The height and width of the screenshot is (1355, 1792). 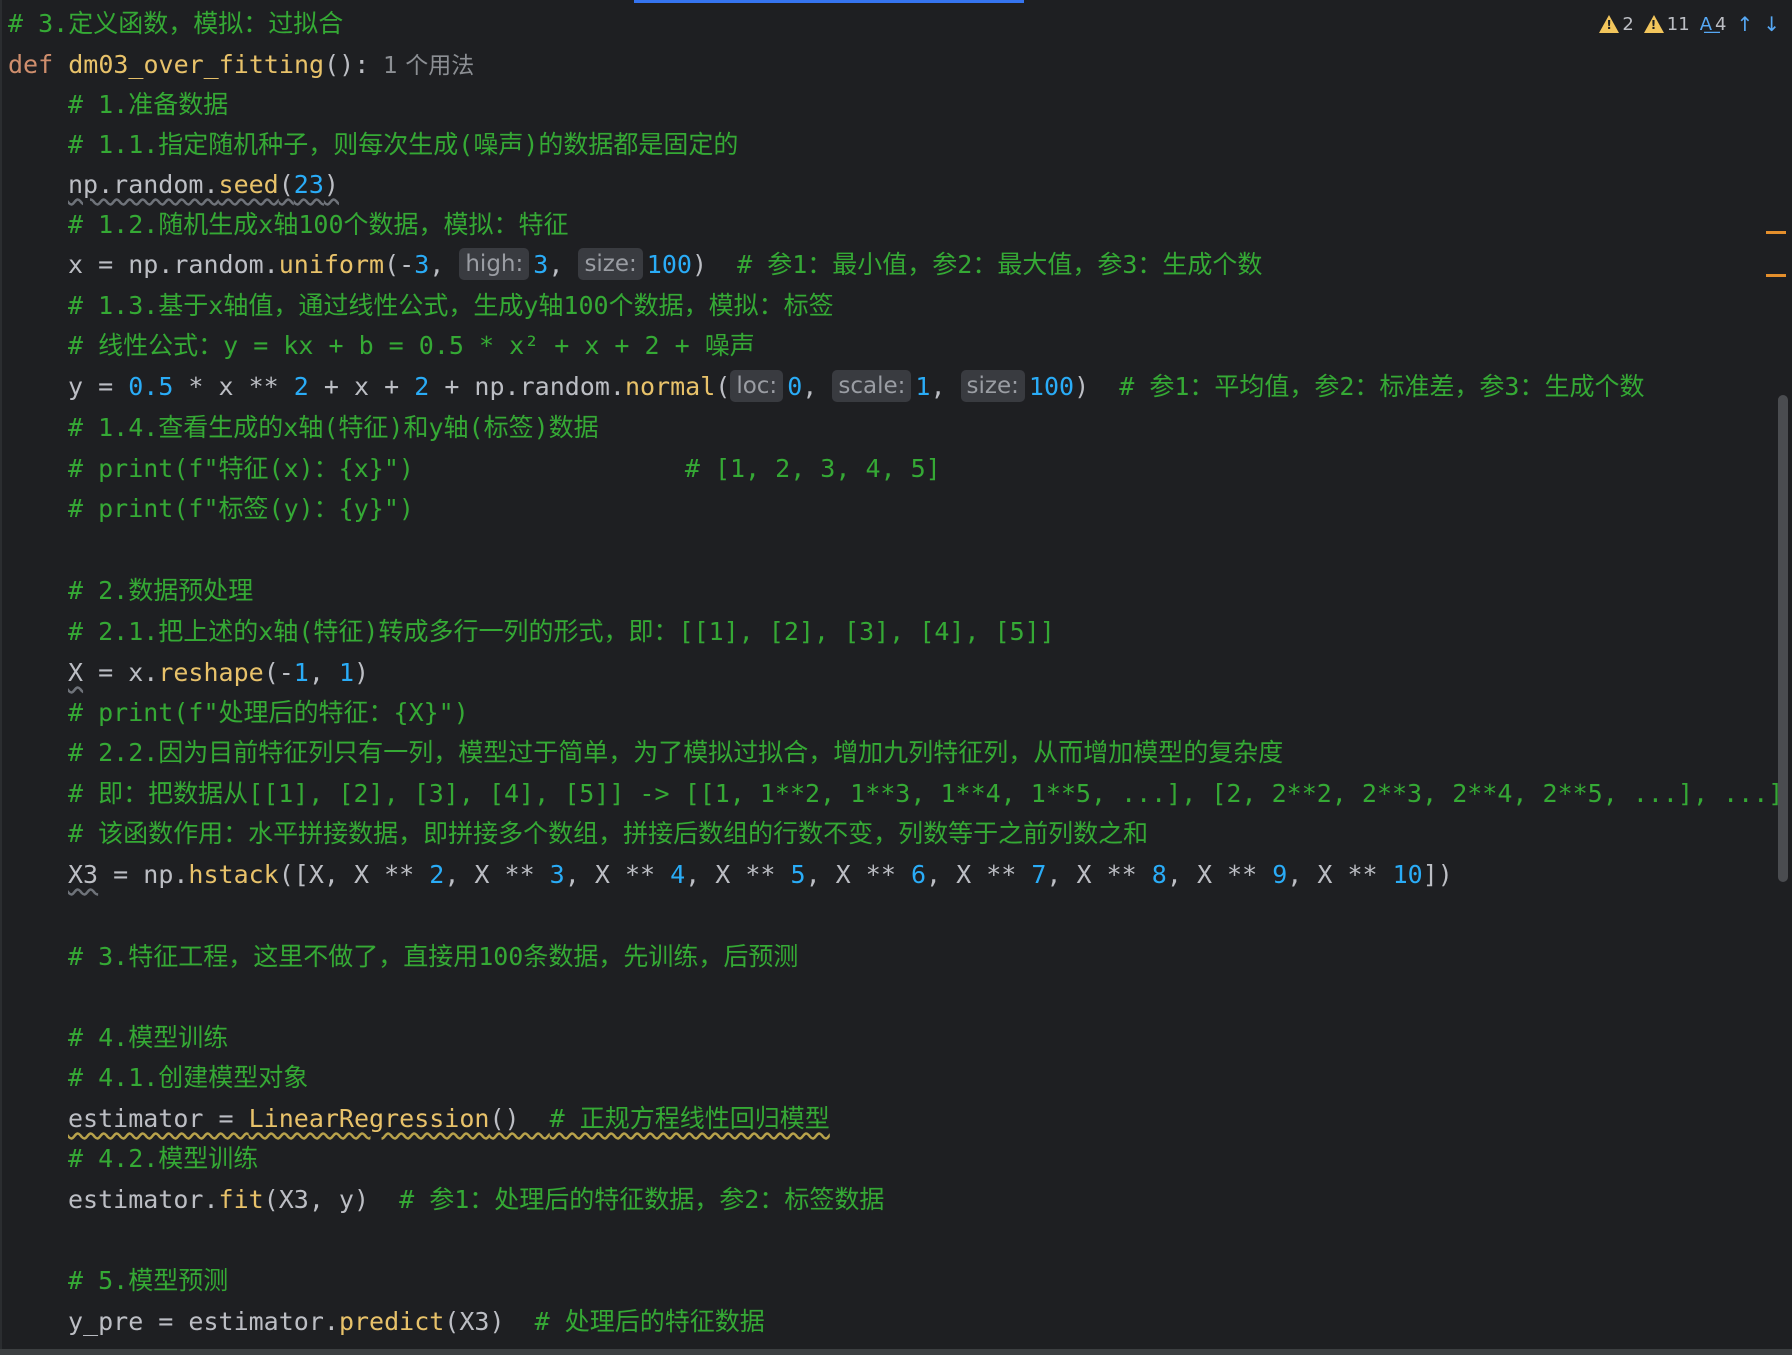 I want to click on comment: # 4.模型训练, so click(x=148, y=1037).